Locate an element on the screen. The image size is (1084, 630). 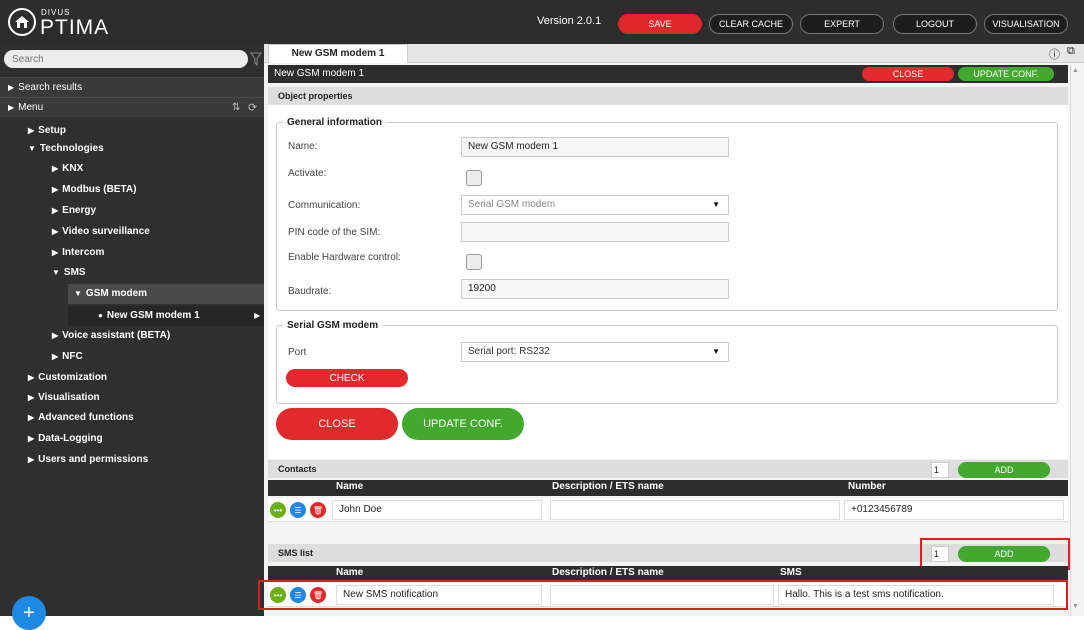
highlight-box is located at coordinates (663, 595).